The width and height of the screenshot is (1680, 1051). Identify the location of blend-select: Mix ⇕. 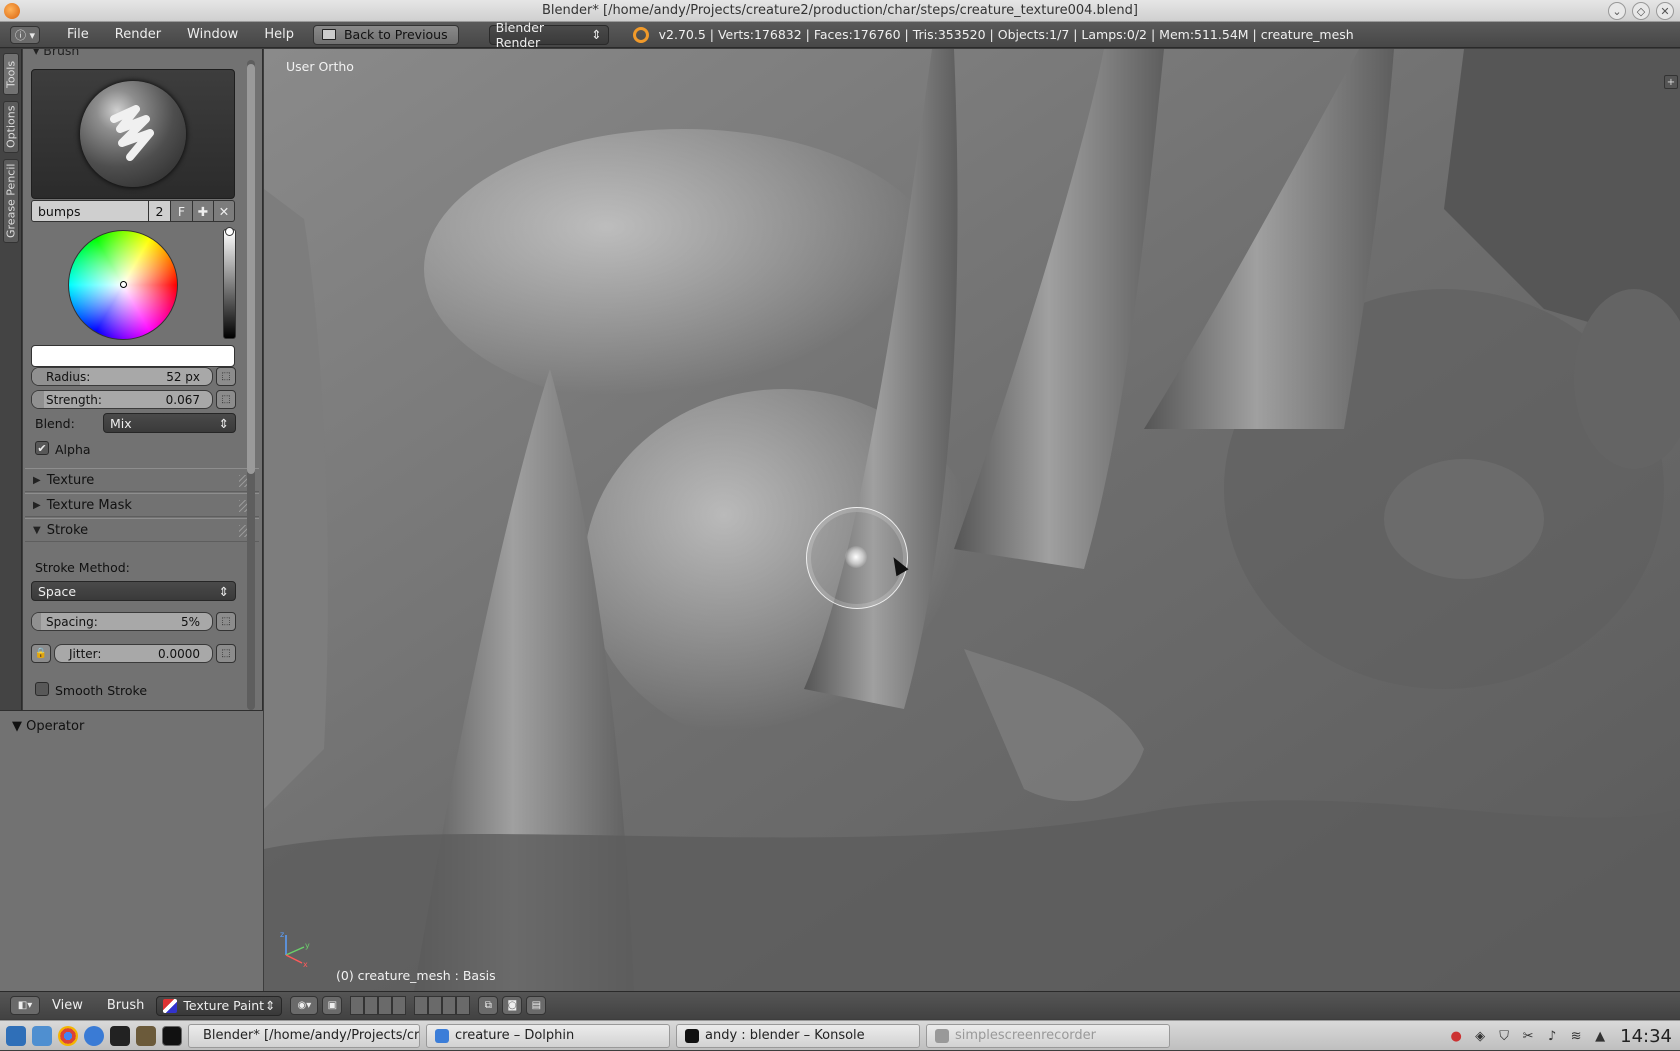
(169, 423).